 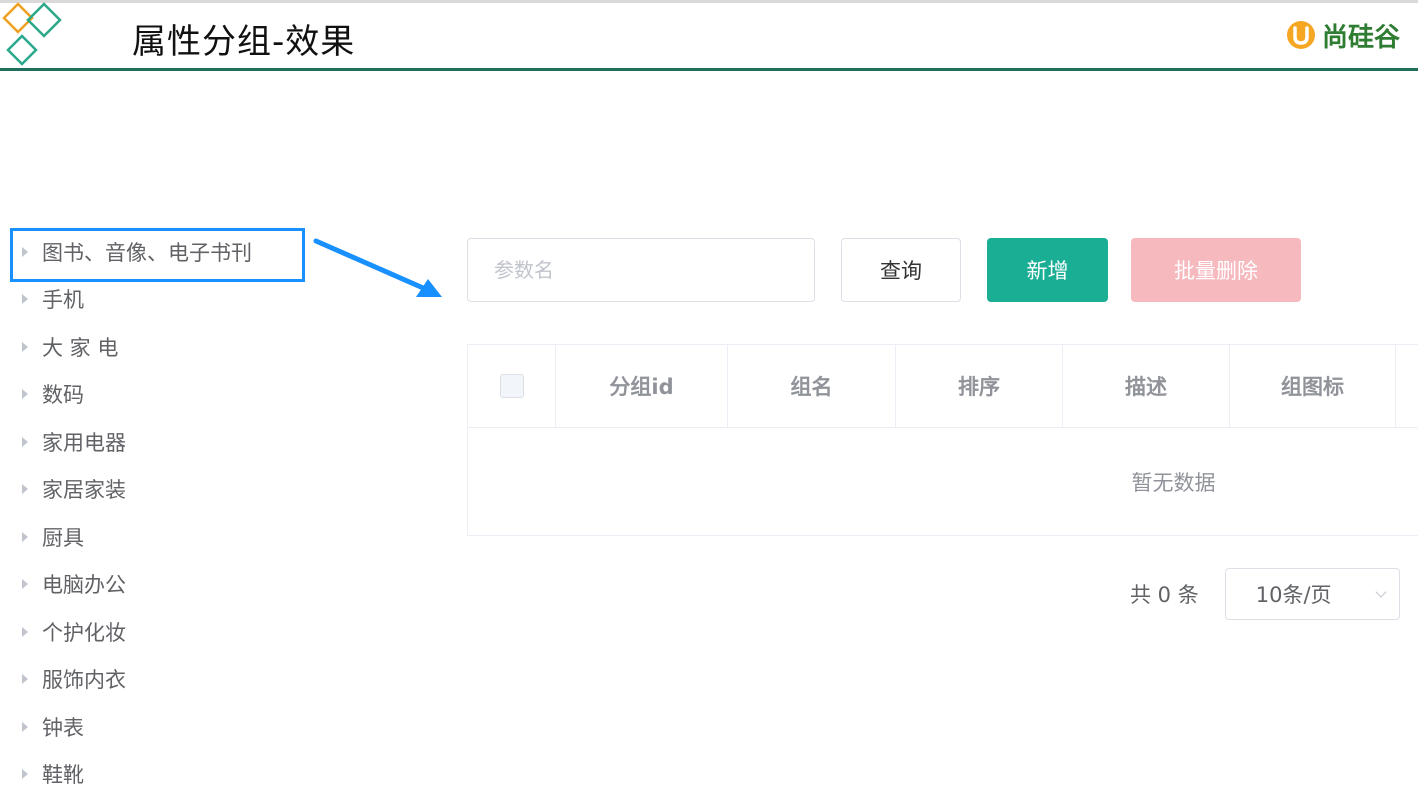 What do you see at coordinates (1293, 595) in the screenshot?
I see `page-size-value: 10条/页` at bounding box center [1293, 595].